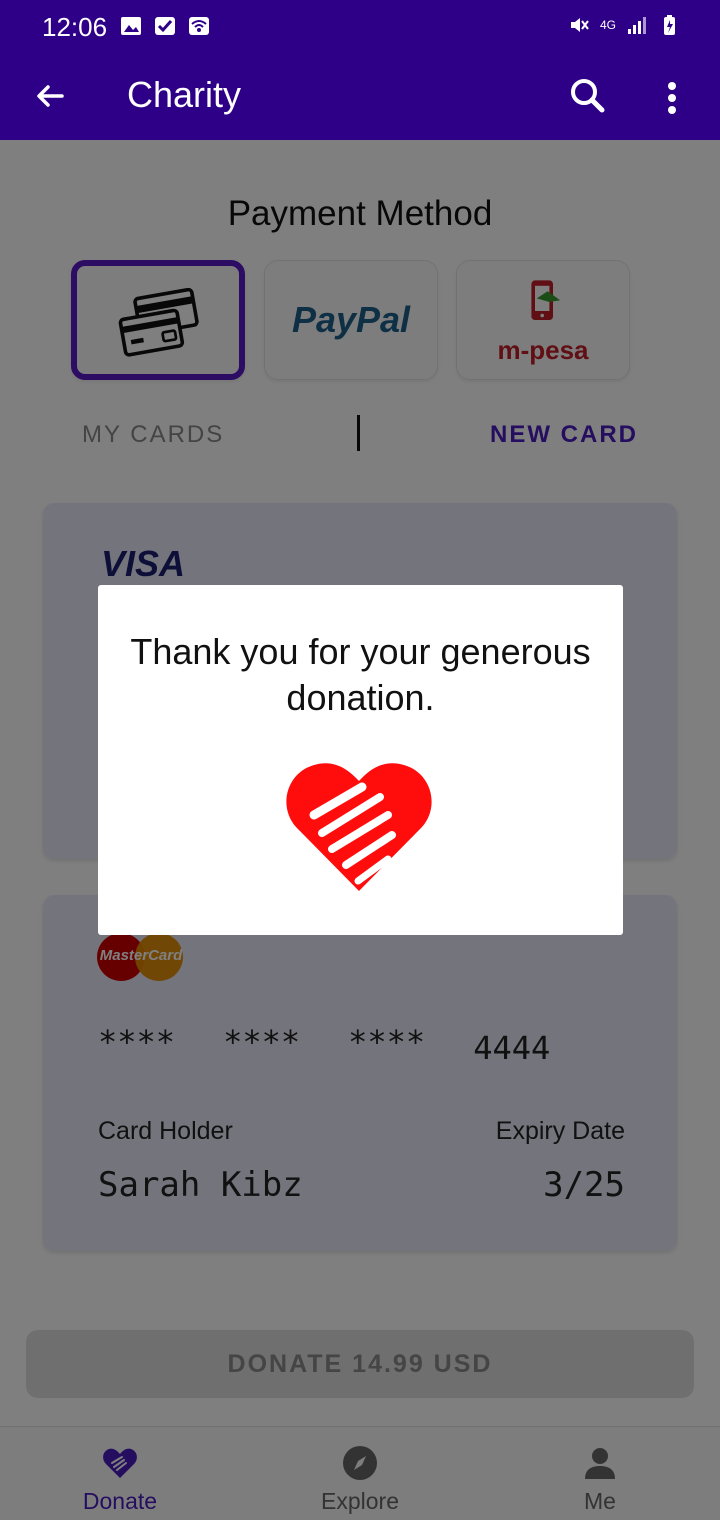 This screenshot has width=720, height=1520. Describe the element at coordinates (75, 27) in the screenshot. I see `status-time: 12:06` at that location.